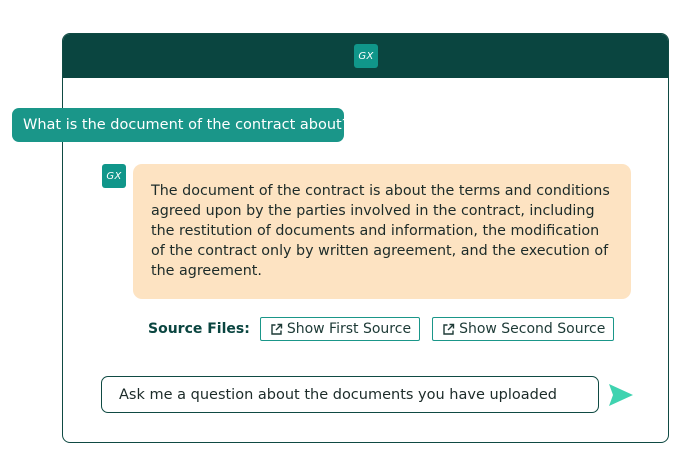 This screenshot has height=458, width=700. I want to click on show-second-source-button: Show Second Source, so click(523, 329).